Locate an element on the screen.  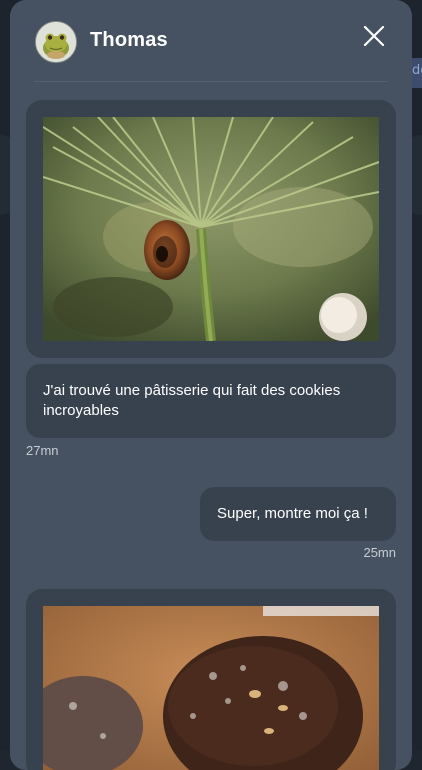
outgoing-message-time: 25mn is located at coordinates (379, 552).